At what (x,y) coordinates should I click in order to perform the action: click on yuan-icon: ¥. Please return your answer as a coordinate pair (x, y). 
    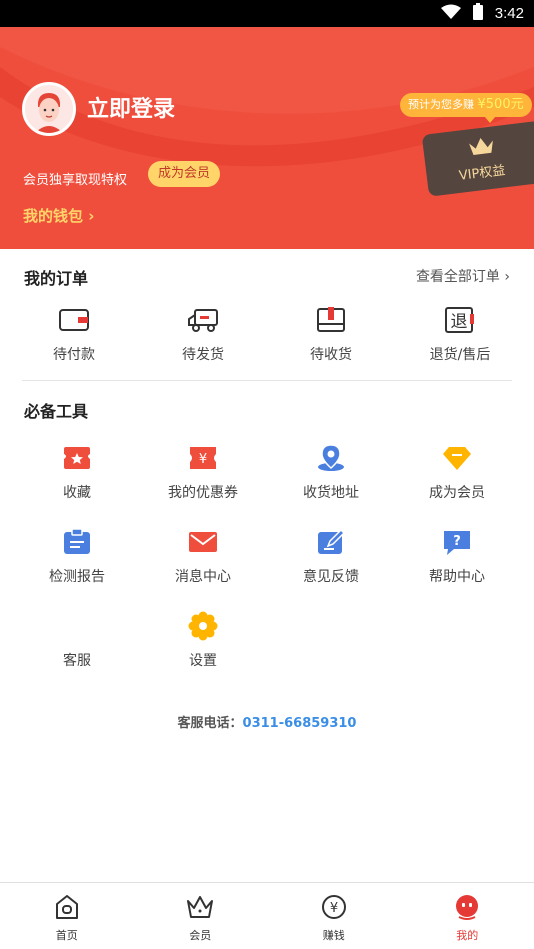
    Looking at the image, I should click on (334, 907).